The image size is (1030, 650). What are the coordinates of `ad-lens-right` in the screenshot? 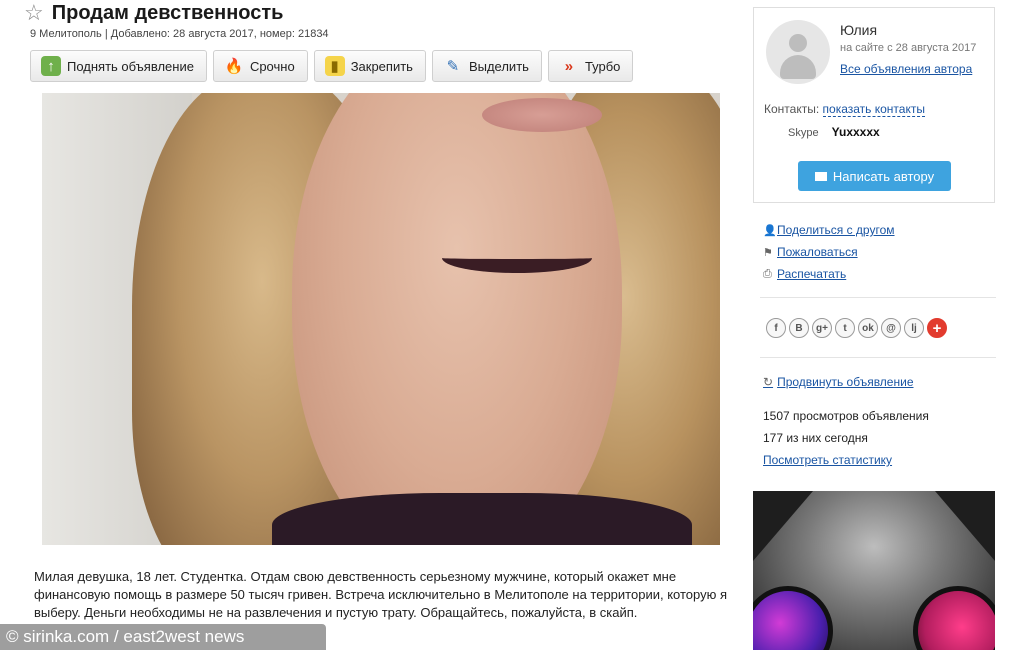 It's located at (954, 618).